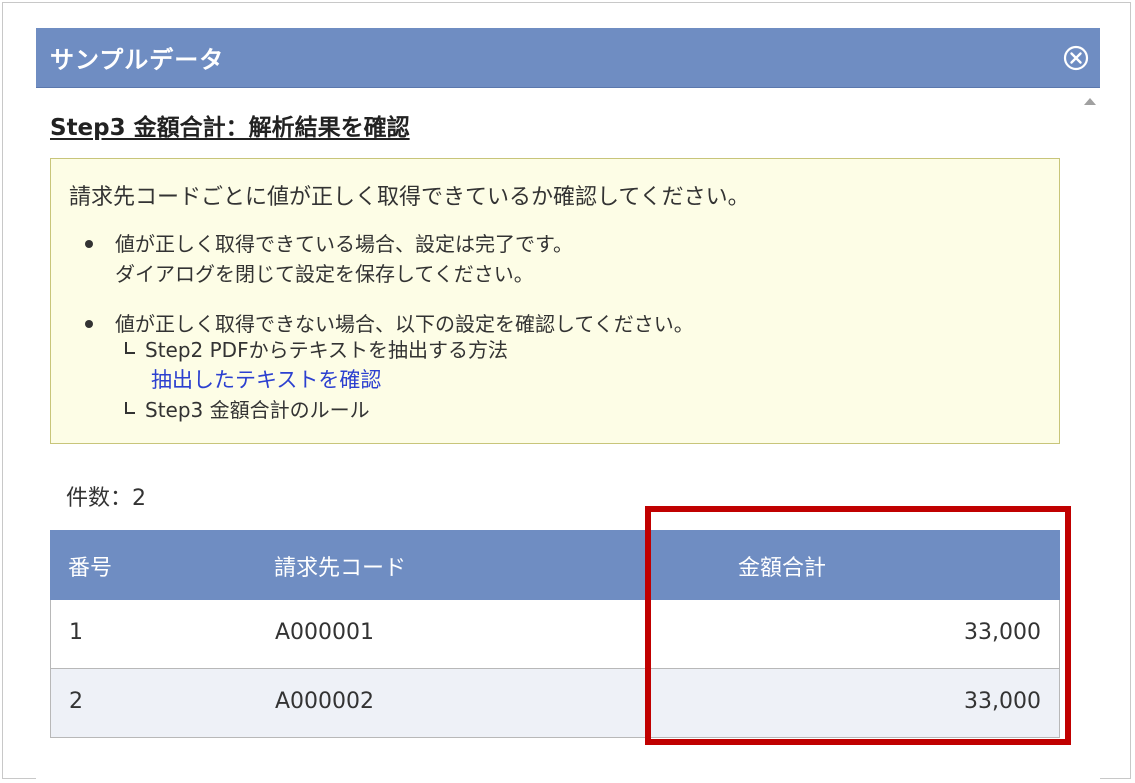 The image size is (1135, 783). I want to click on sub-item-step3-label: Step3 金額合計のルール, so click(257, 410).